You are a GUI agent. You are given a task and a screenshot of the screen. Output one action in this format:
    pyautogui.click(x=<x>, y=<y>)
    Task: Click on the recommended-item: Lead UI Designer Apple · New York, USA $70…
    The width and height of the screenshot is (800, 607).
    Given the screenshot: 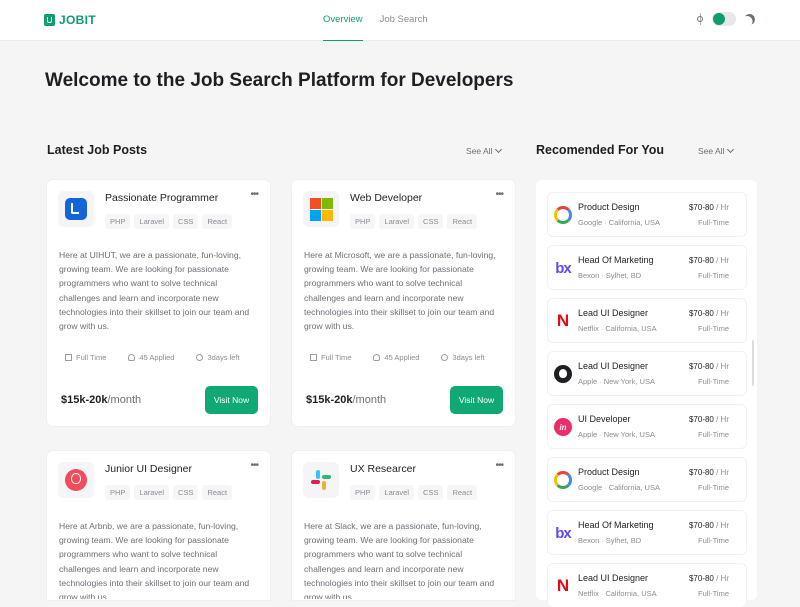 What is the action you would take?
    pyautogui.click(x=647, y=373)
    